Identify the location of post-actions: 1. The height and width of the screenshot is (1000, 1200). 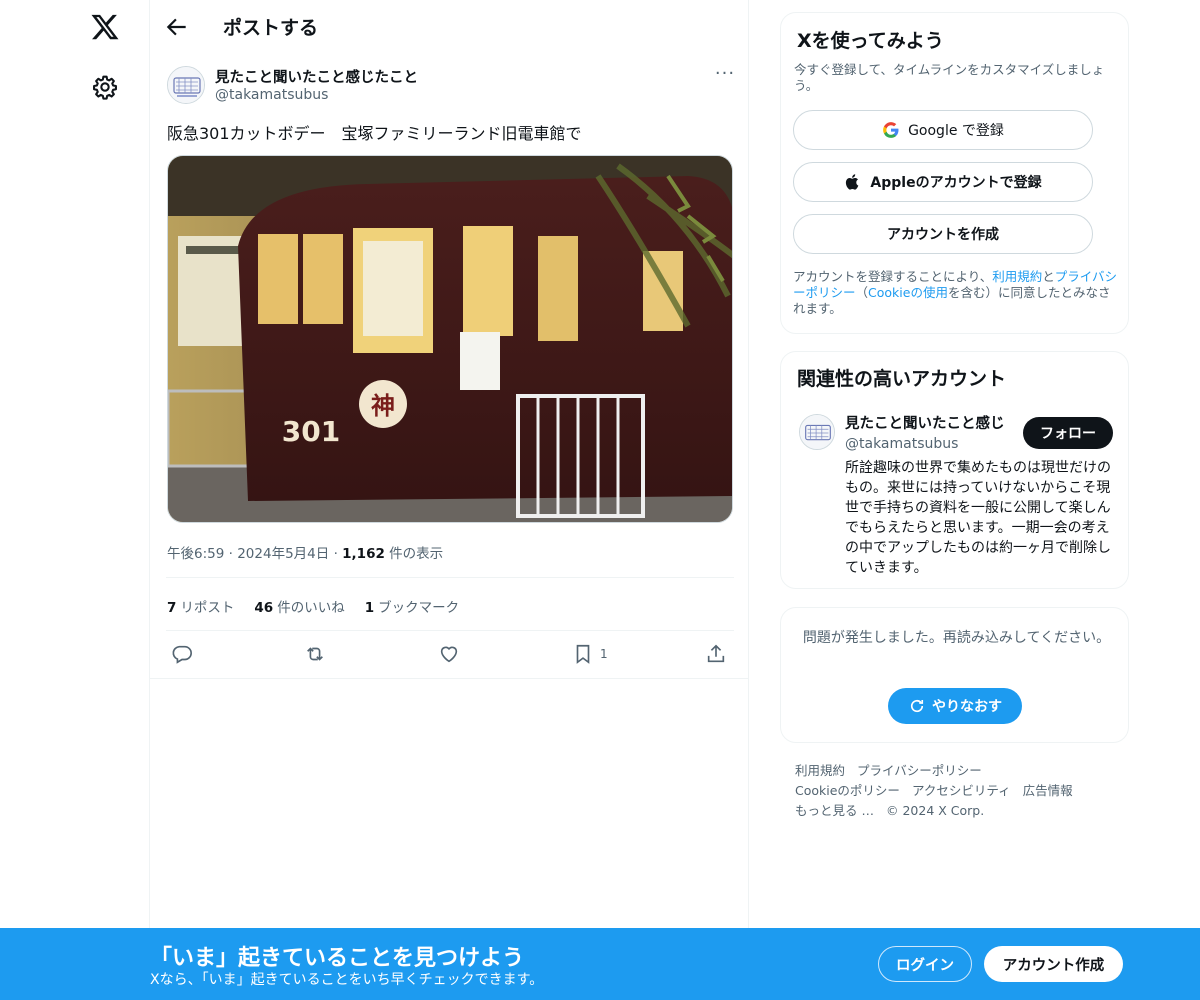
(450, 655).